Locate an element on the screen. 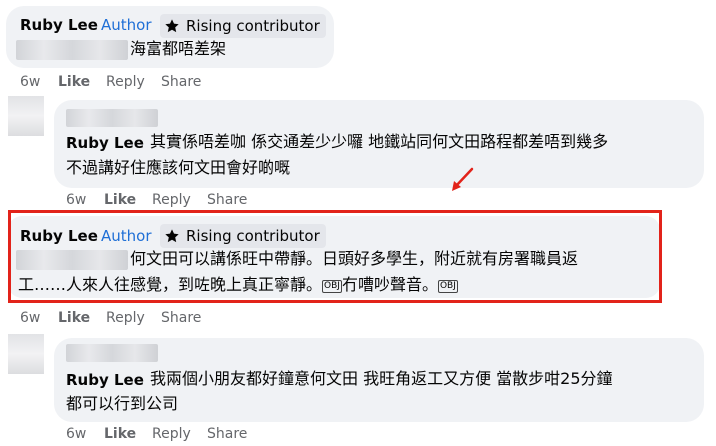 This screenshot has height=446, width=716. comment-text: 其實係唔差咖 係交通差少少囉 地鐵站同何文田路程都差唔到幾多 is located at coordinates (379, 141).